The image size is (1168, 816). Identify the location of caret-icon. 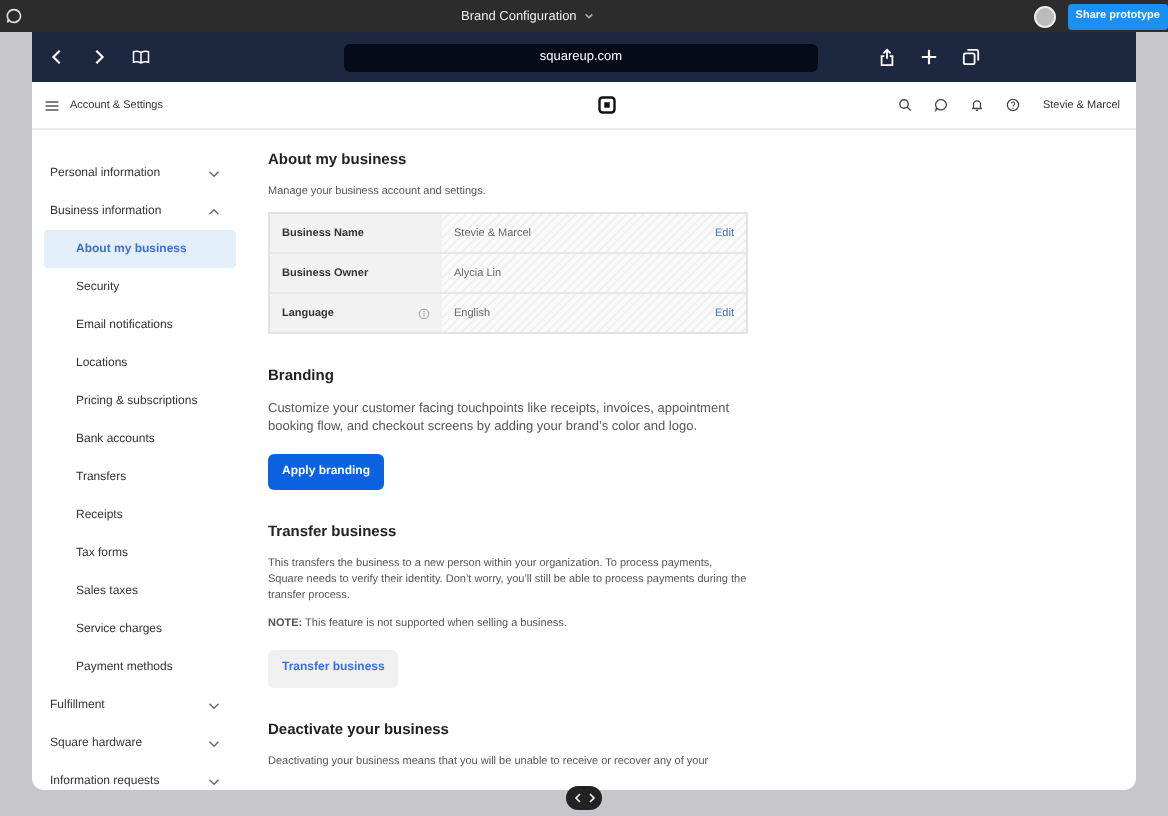
(589, 16).